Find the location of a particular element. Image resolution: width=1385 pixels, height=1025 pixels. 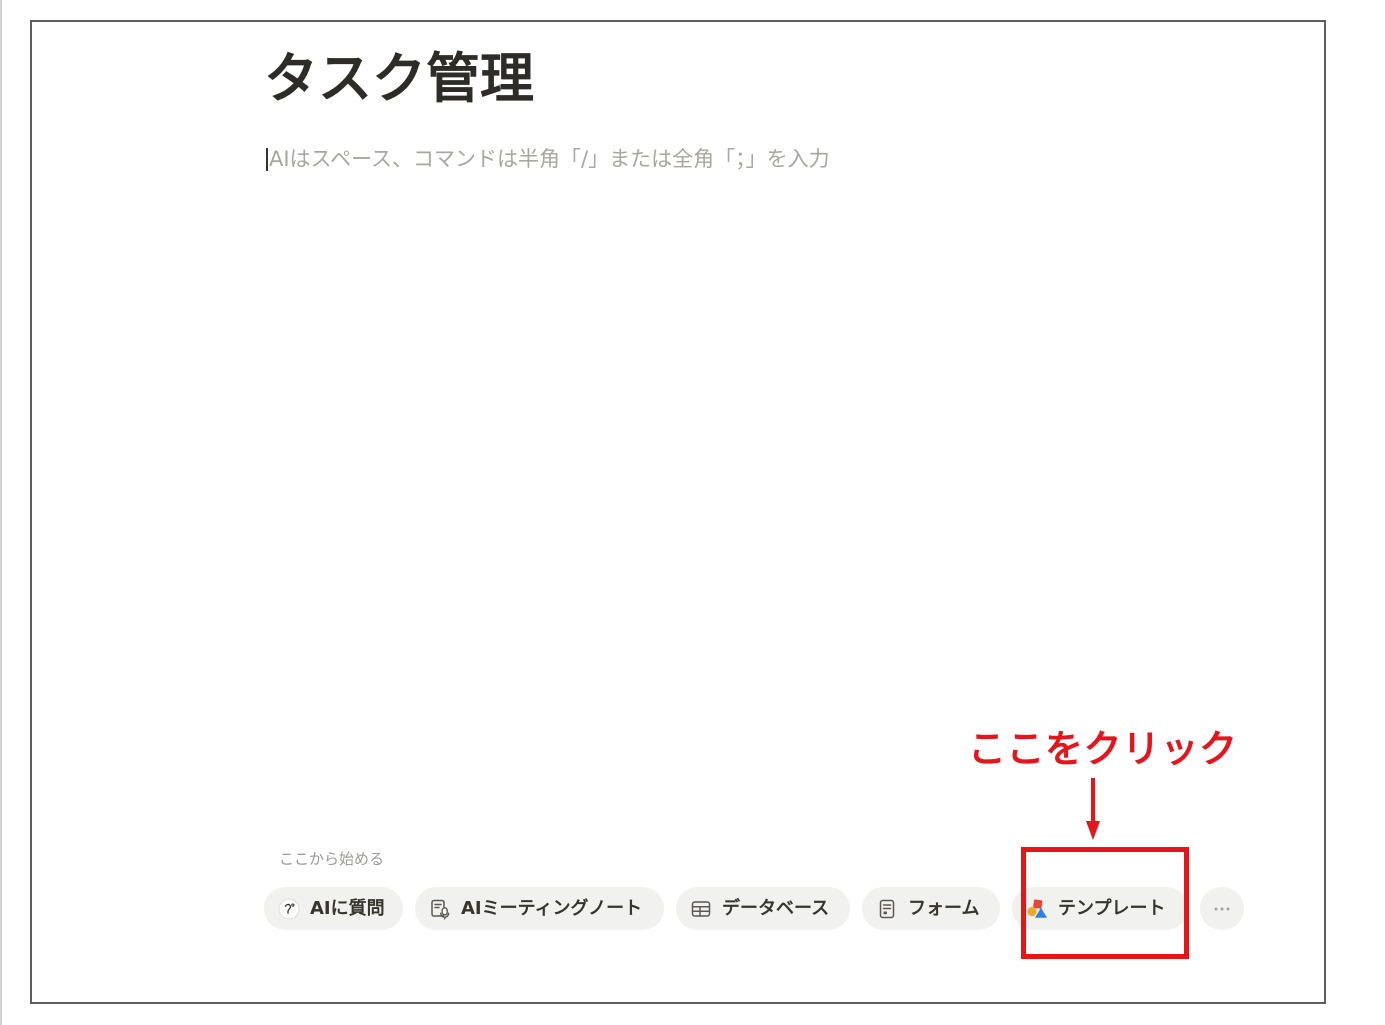

text-cursor is located at coordinates (267, 159).